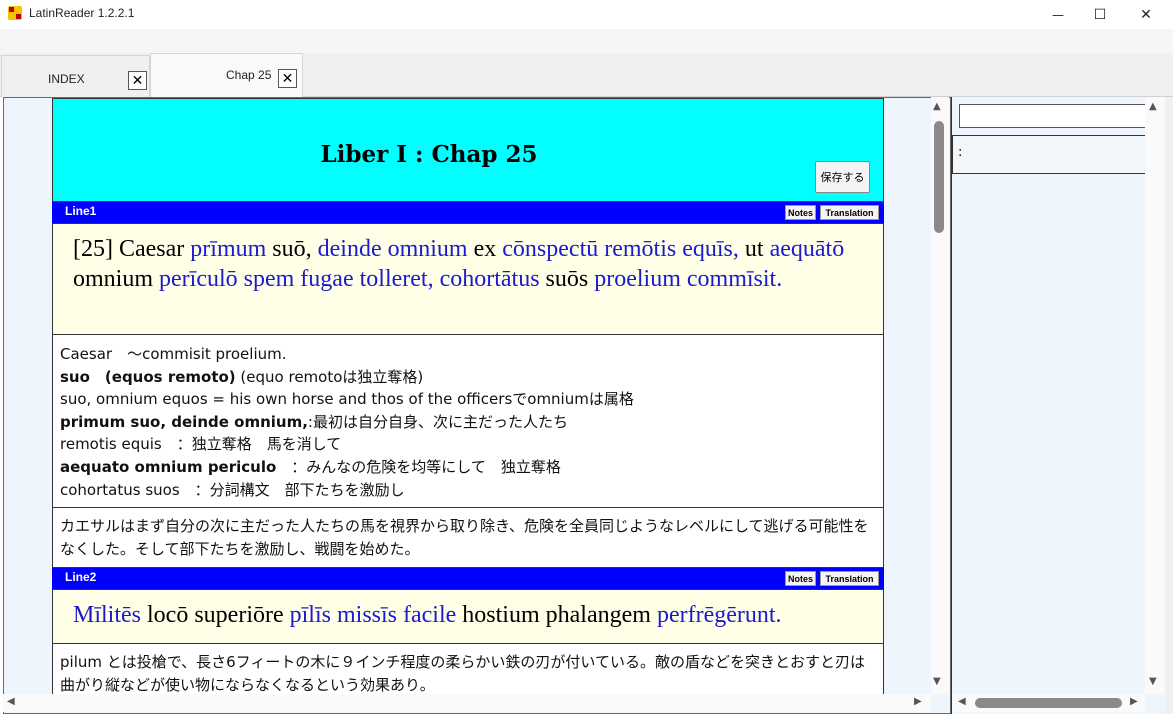 This screenshot has height=714, width=1173. What do you see at coordinates (586, 41) in the screenshot?
I see `menu-strip` at bounding box center [586, 41].